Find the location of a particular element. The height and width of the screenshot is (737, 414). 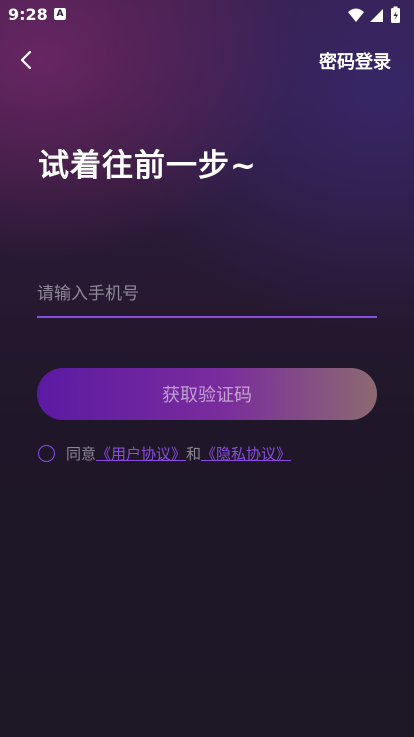

back-button is located at coordinates (28, 60).